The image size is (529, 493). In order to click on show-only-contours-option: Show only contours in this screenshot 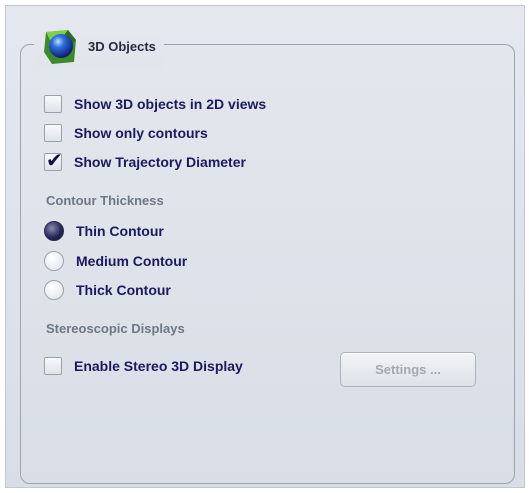, I will do `click(126, 133)`.